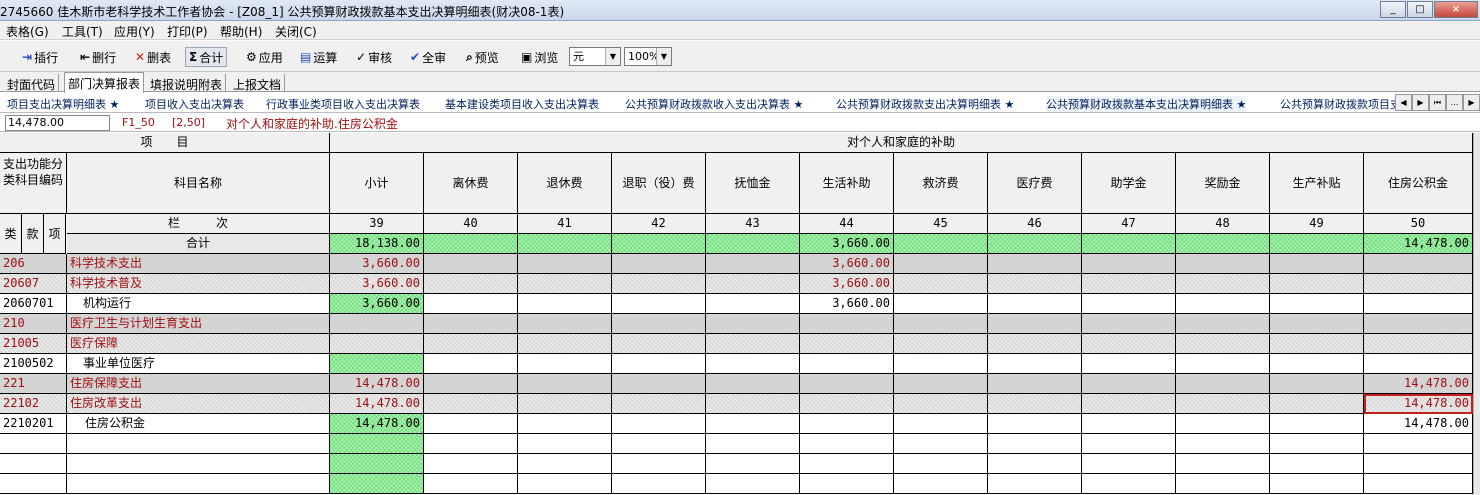 The image size is (1480, 495). I want to click on last-tab-icon: ▶, so click(1471, 102).